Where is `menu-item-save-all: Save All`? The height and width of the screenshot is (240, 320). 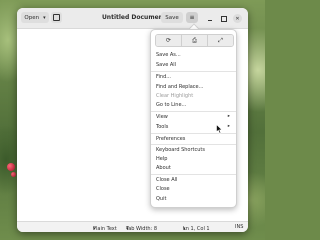 menu-item-save-all: Save All is located at coordinates (166, 65).